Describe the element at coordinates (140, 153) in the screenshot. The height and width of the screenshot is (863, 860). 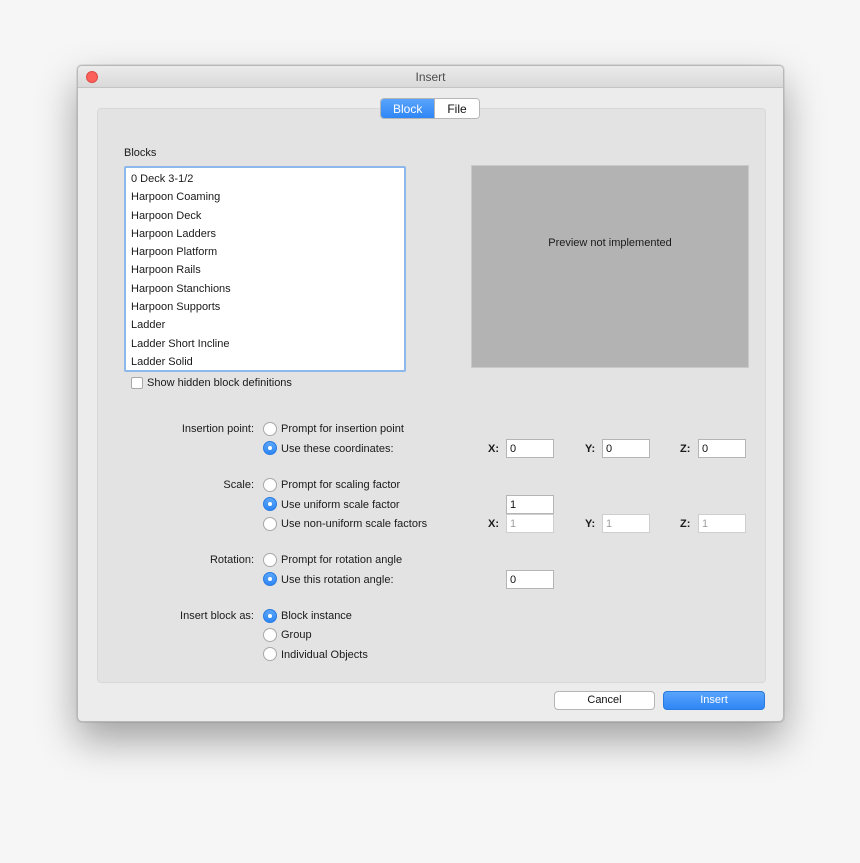
I see `blocks-label: Blocks` at that location.